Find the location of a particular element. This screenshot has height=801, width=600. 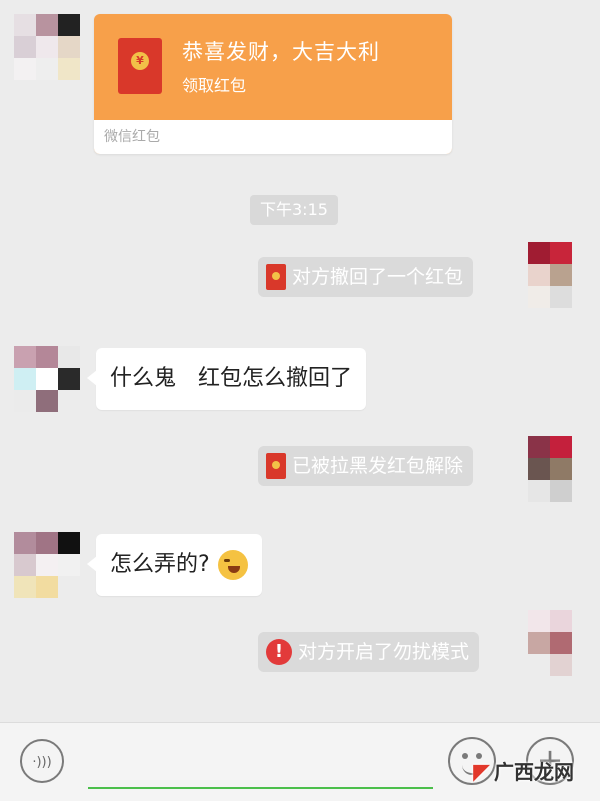

warning-icon: ! is located at coordinates (279, 652).